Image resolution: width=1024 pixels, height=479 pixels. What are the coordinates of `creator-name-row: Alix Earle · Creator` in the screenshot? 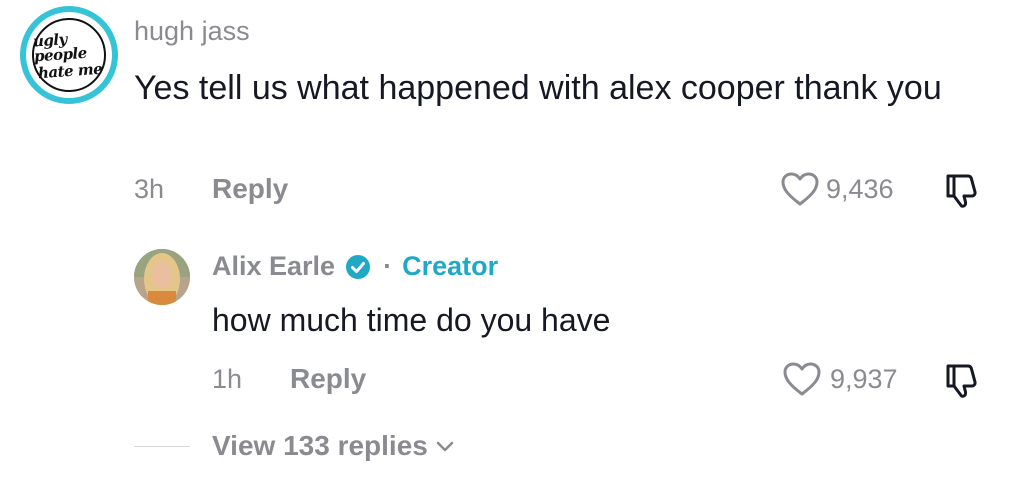 It's located at (355, 266).